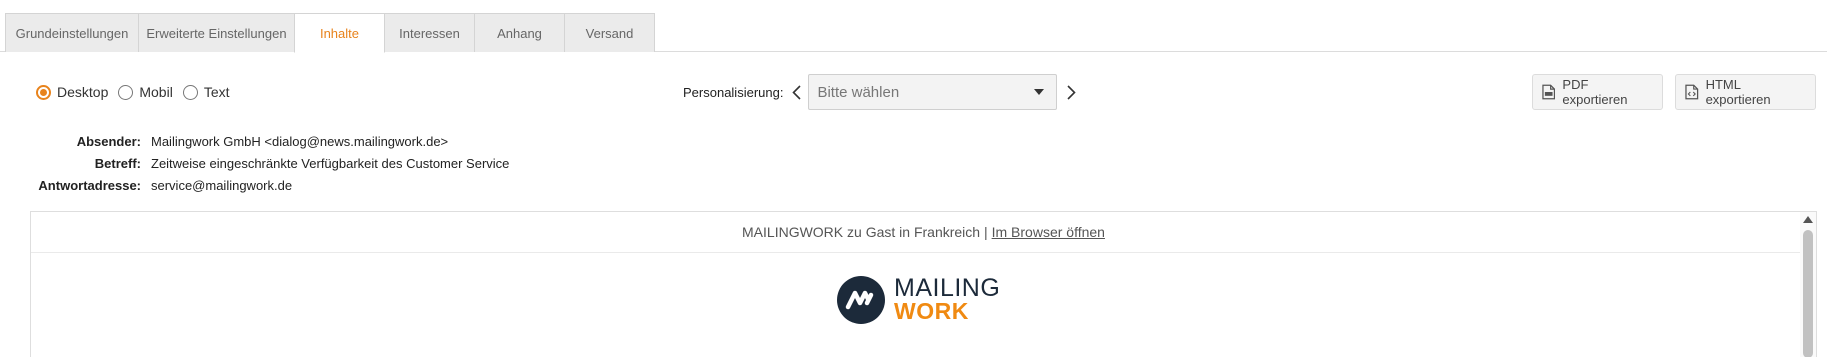 The image size is (1827, 357). Describe the element at coordinates (43, 92) in the screenshot. I see `radio-desktop` at that location.